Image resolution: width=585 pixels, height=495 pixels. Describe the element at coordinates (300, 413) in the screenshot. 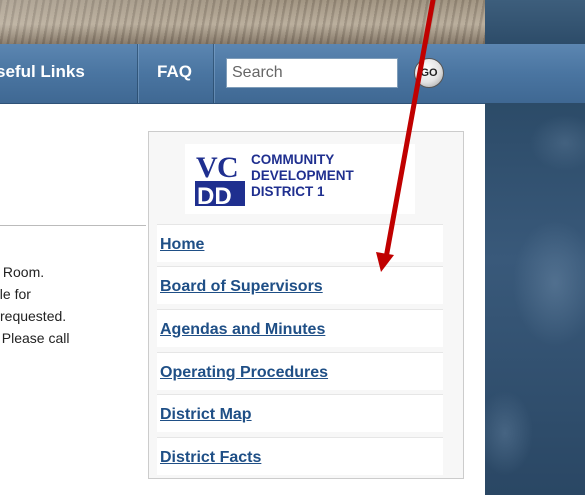

I see `sidebar-item-district-map: District Map` at that location.